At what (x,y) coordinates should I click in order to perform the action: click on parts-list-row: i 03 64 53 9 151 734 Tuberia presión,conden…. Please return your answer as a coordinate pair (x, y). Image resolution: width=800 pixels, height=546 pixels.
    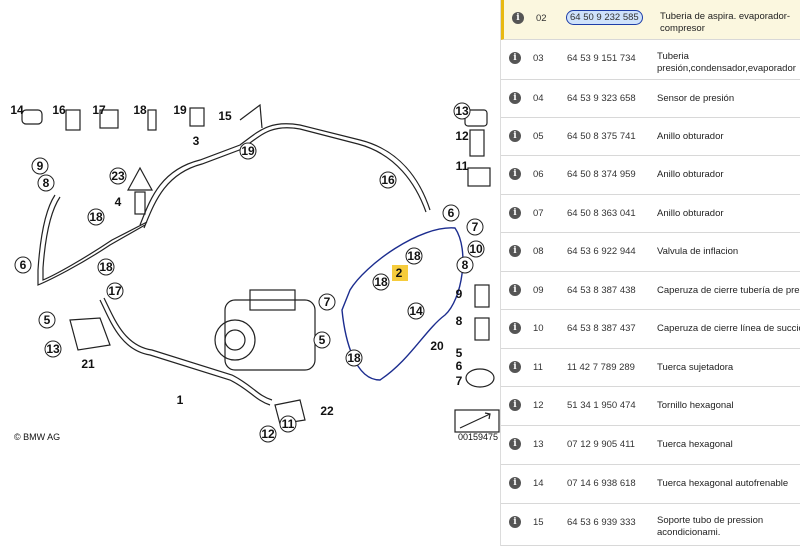
    Looking at the image, I should click on (650, 60).